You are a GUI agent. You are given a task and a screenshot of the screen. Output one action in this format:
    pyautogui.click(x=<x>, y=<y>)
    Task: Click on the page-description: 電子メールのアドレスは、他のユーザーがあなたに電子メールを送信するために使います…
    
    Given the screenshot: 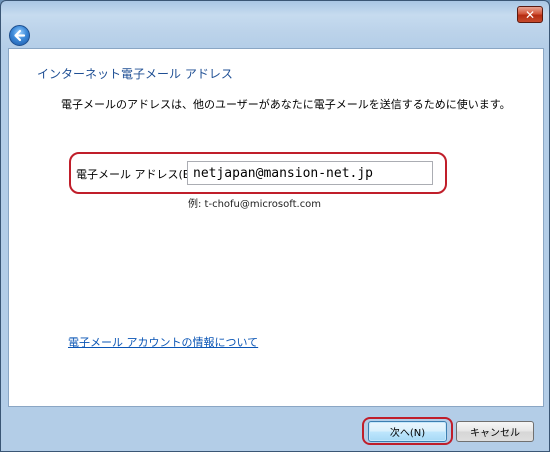 What is the action you would take?
    pyautogui.click(x=286, y=104)
    